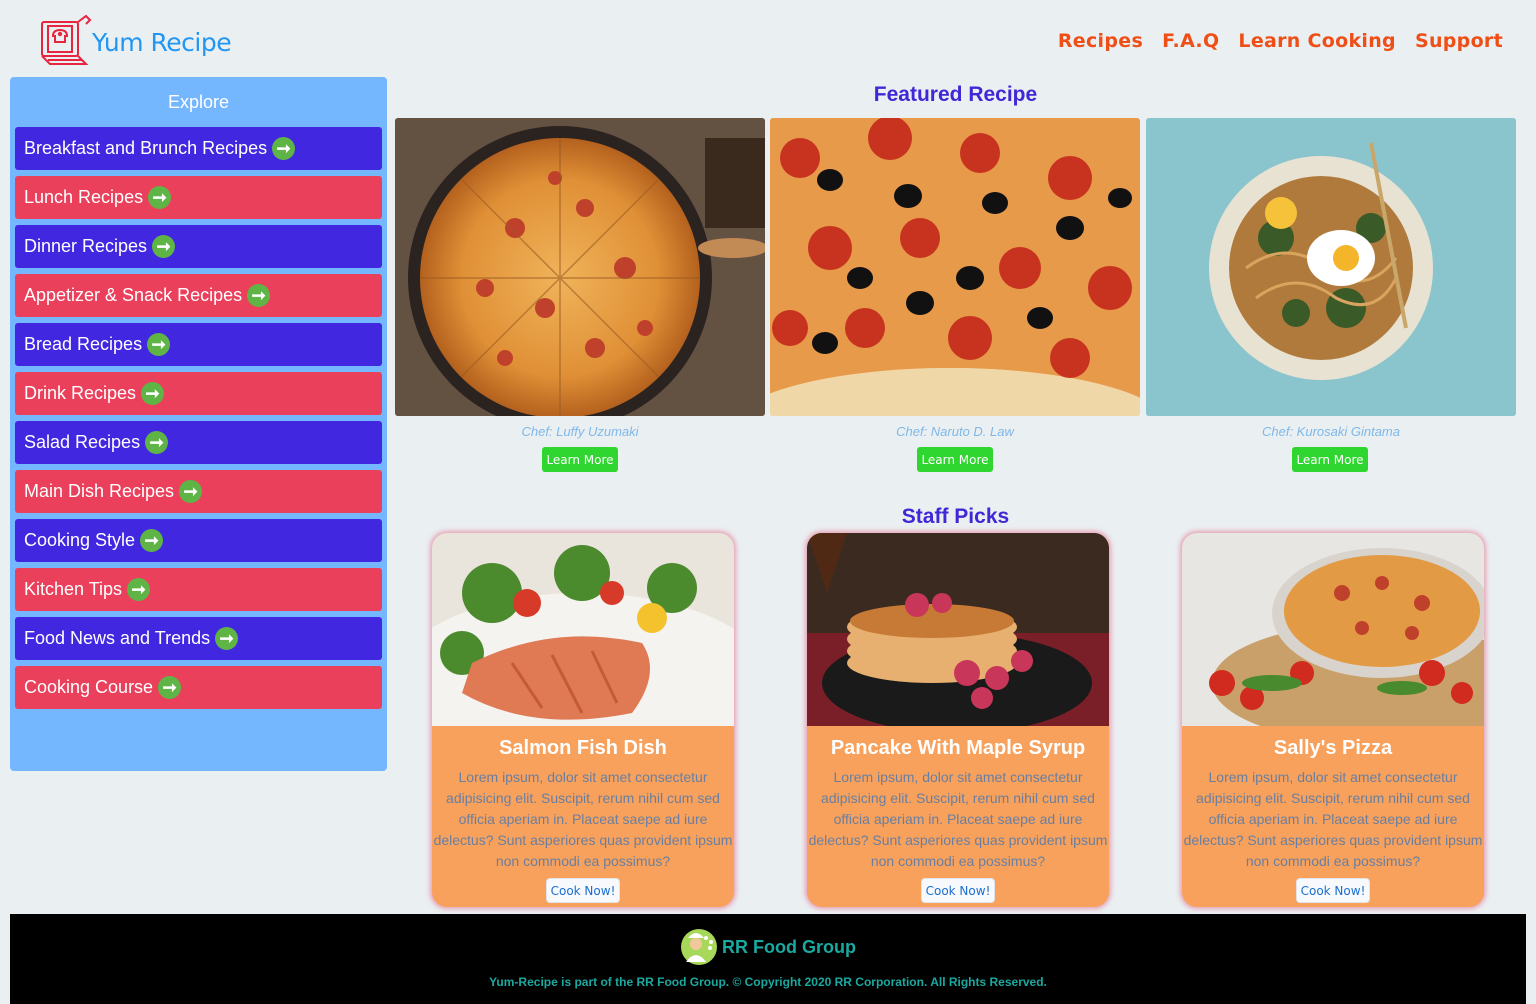 The image size is (1536, 1004). What do you see at coordinates (82, 442) in the screenshot?
I see `sidebar-item-label: Salad Recipes` at bounding box center [82, 442].